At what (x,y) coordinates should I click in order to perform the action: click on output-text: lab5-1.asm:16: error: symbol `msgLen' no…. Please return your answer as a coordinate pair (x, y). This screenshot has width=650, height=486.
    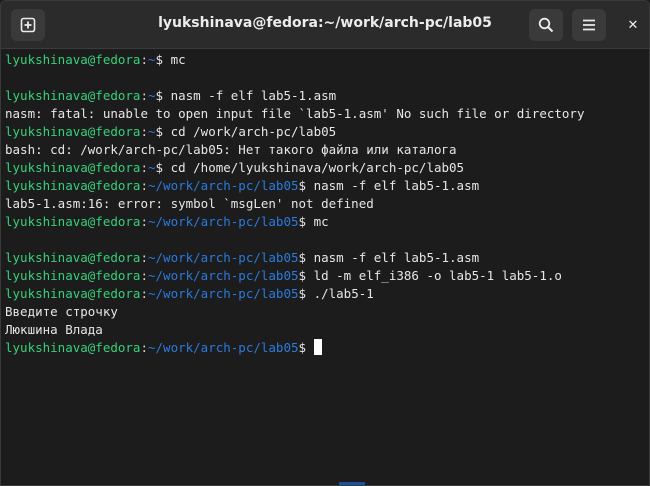
    Looking at the image, I should click on (189, 203).